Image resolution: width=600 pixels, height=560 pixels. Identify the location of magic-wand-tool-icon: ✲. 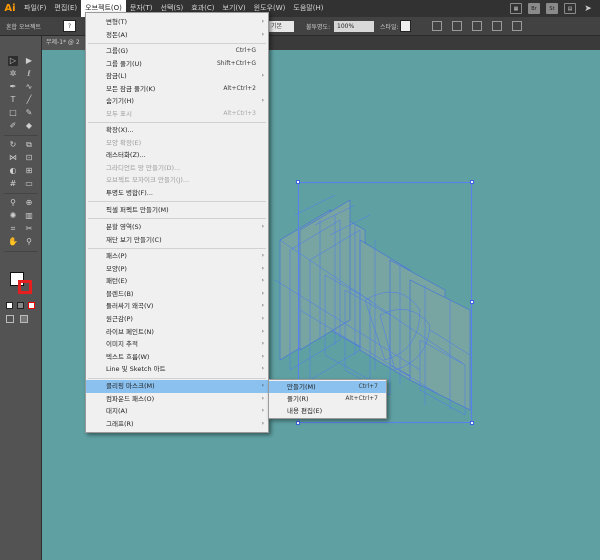
(13, 74).